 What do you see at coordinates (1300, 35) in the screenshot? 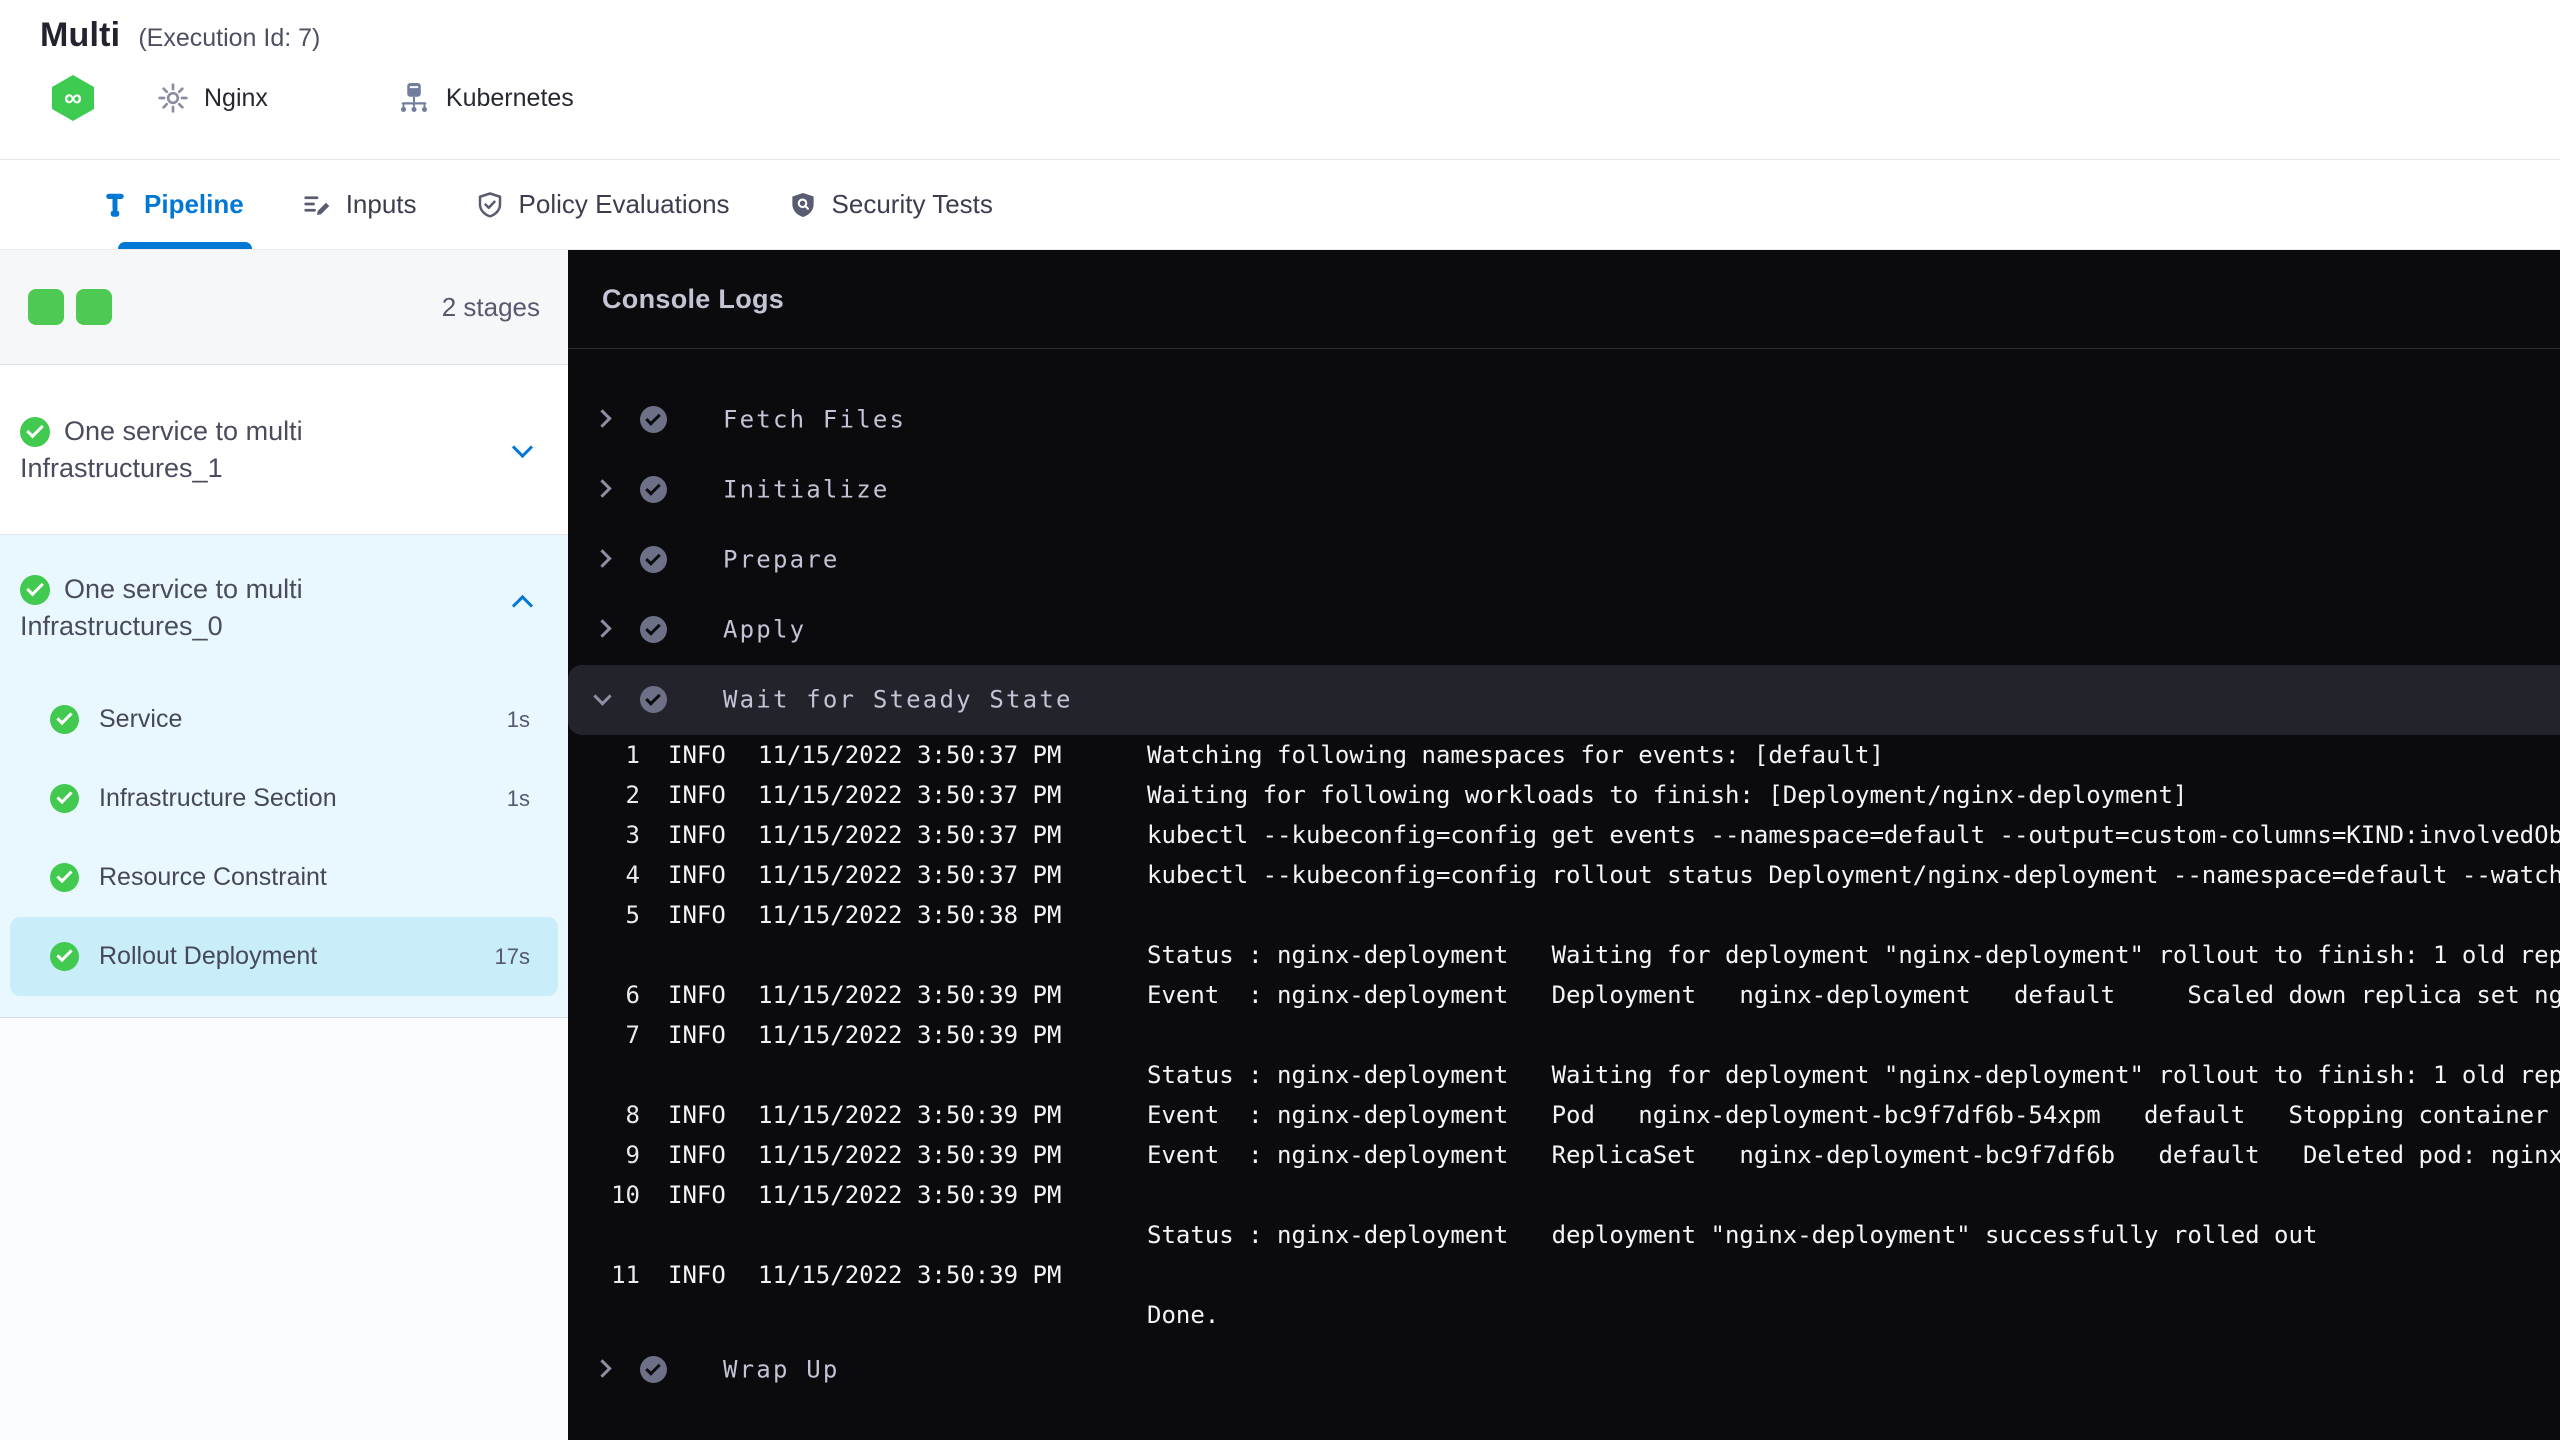
I see `title-row: Multi (Execution Id: 7)` at bounding box center [1300, 35].